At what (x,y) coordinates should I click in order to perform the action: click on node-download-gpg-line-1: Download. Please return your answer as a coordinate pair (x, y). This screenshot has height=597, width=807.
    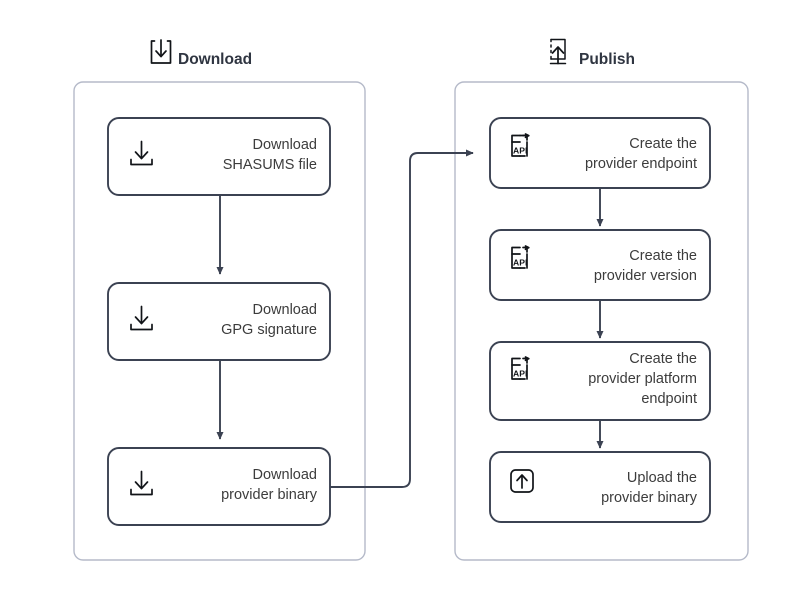
    Looking at the image, I should click on (285, 310).